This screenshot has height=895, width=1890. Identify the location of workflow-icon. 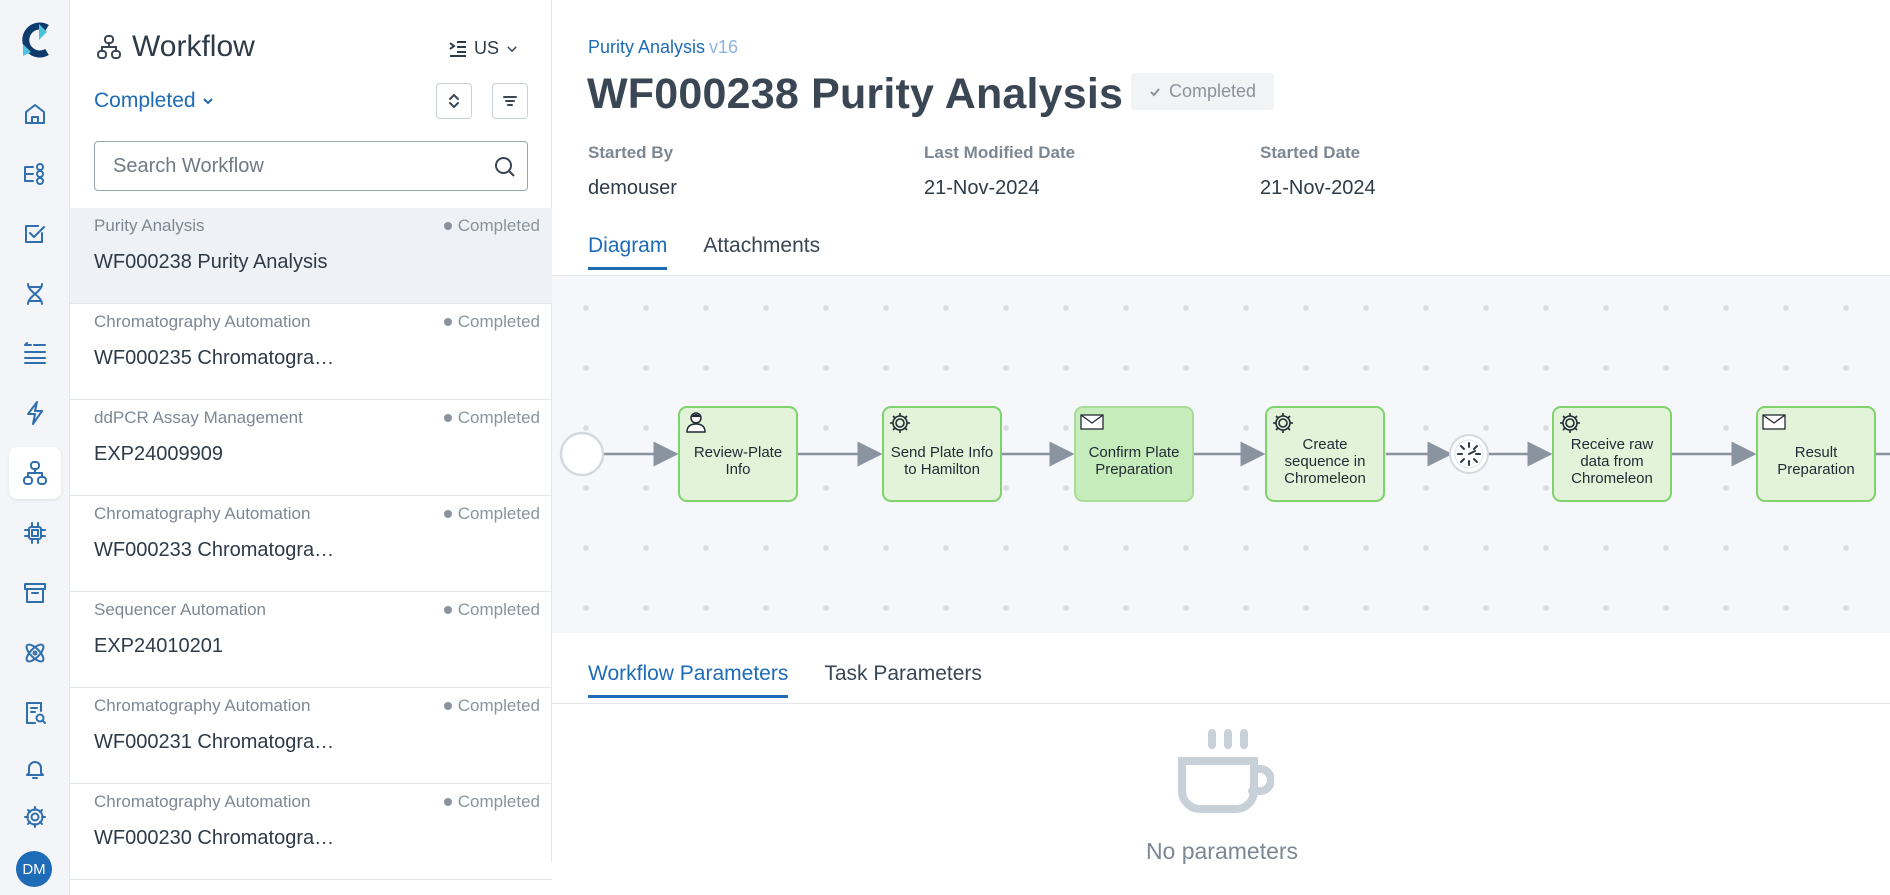
(109, 47).